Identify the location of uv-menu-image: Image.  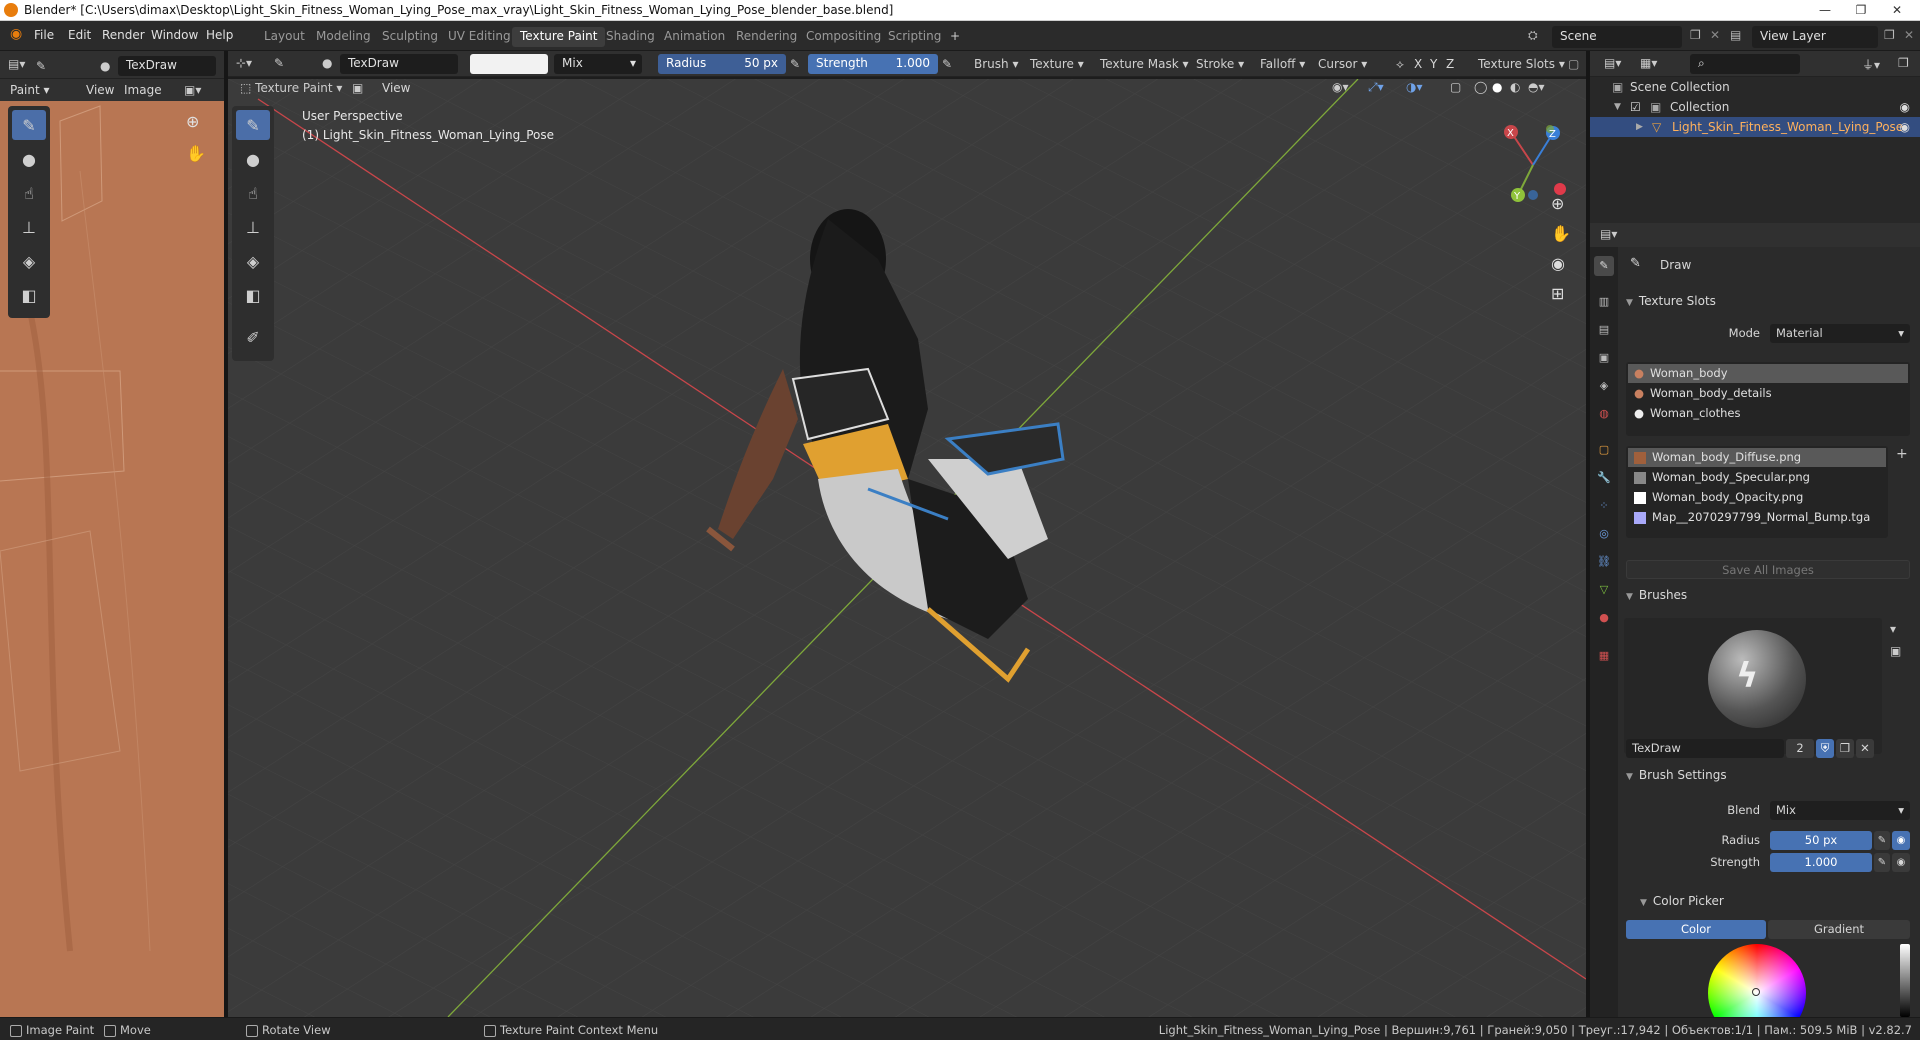
(143, 90).